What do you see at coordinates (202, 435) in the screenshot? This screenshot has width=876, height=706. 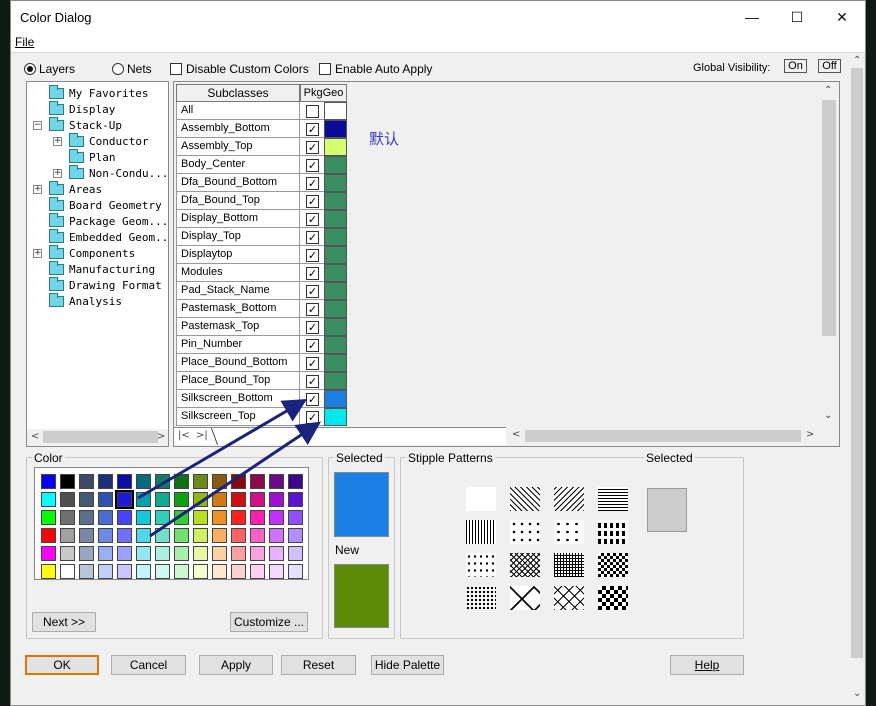 I see `sheet-next-icon: >|` at bounding box center [202, 435].